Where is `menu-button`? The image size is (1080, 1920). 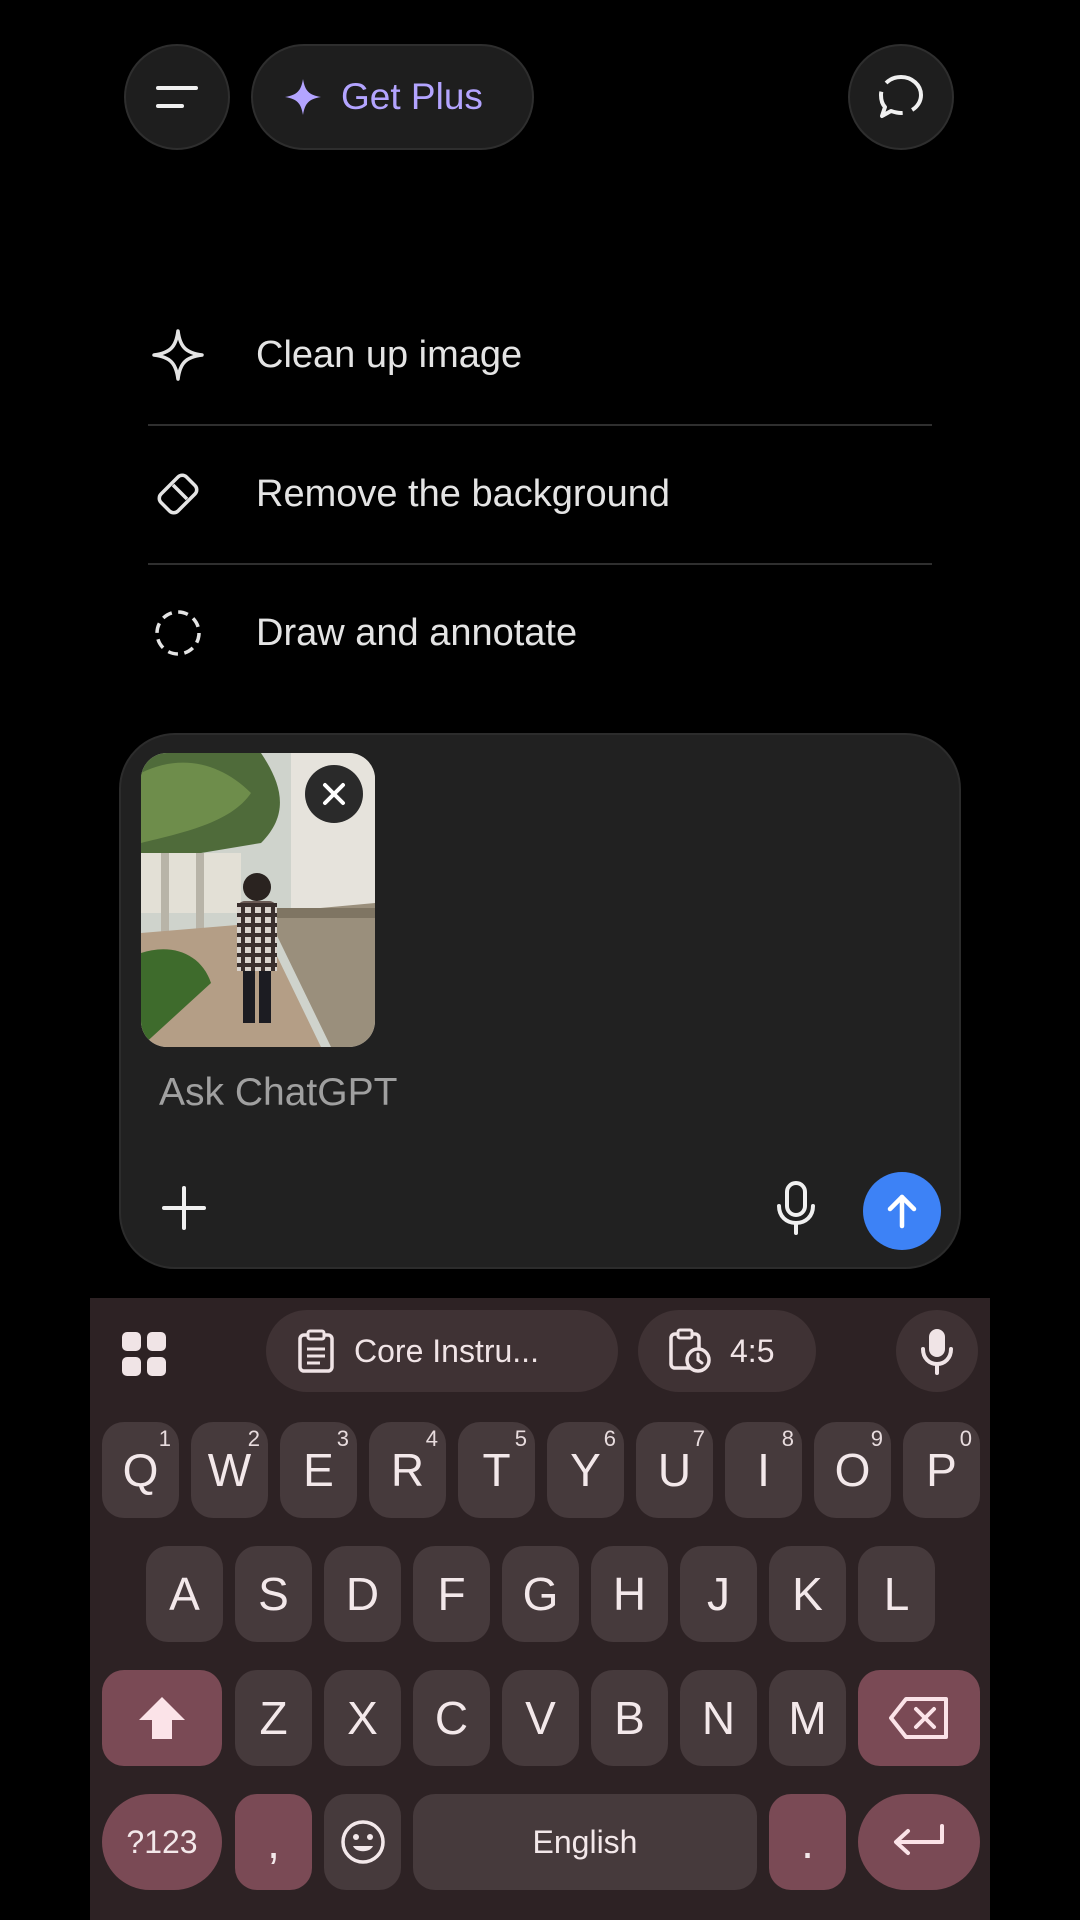 menu-button is located at coordinates (177, 97).